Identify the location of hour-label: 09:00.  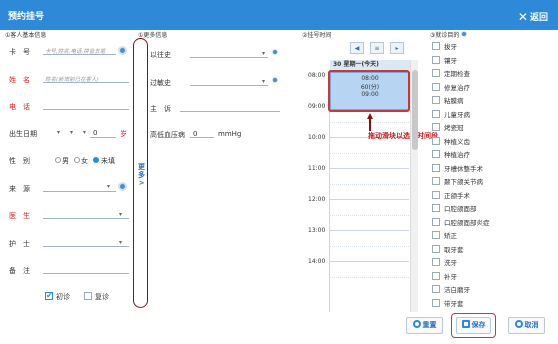
(317, 106).